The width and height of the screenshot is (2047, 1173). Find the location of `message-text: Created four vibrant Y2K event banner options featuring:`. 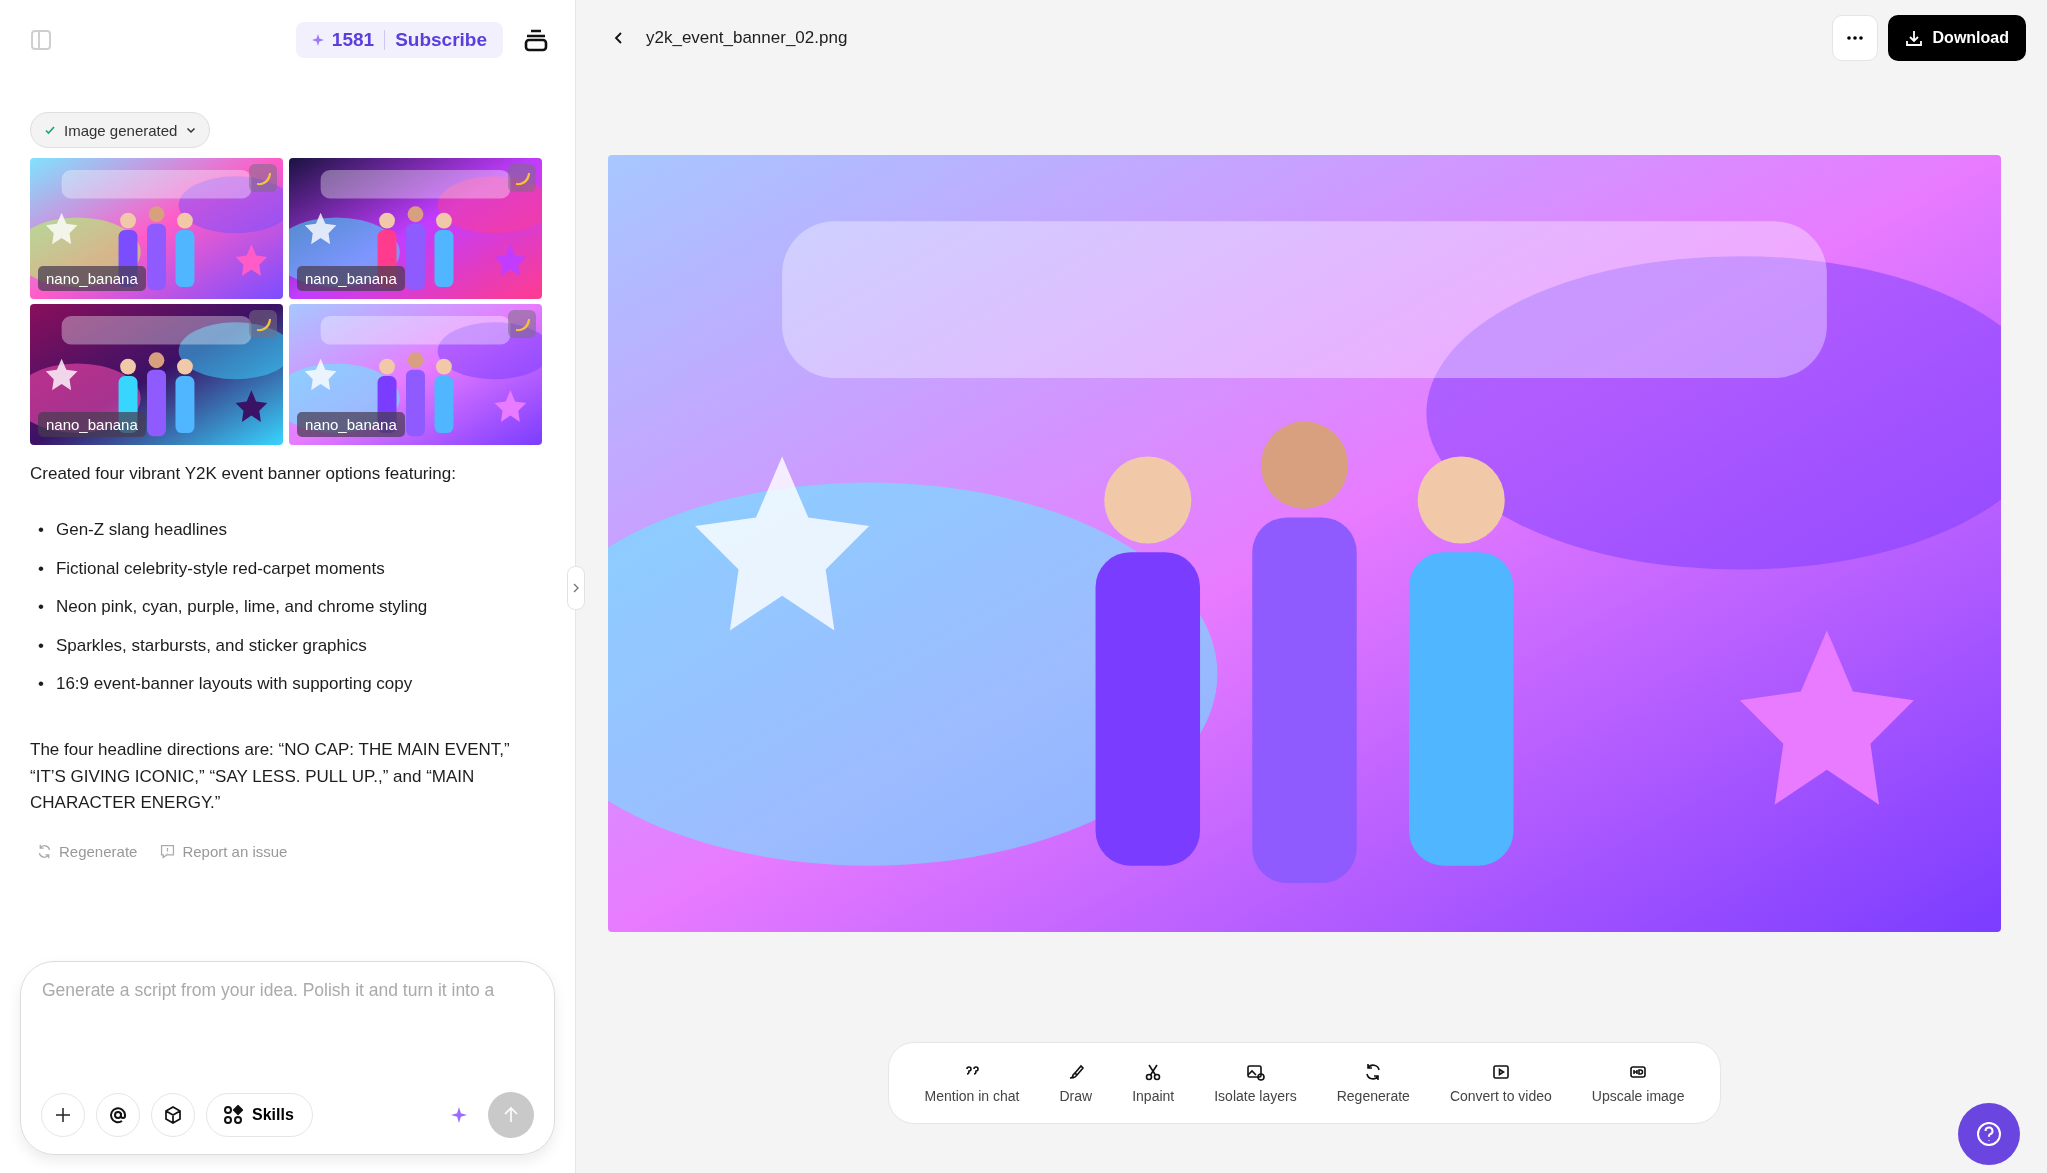

message-text: Created four vibrant Y2K event banner options featuring: is located at coordinates (243, 474).